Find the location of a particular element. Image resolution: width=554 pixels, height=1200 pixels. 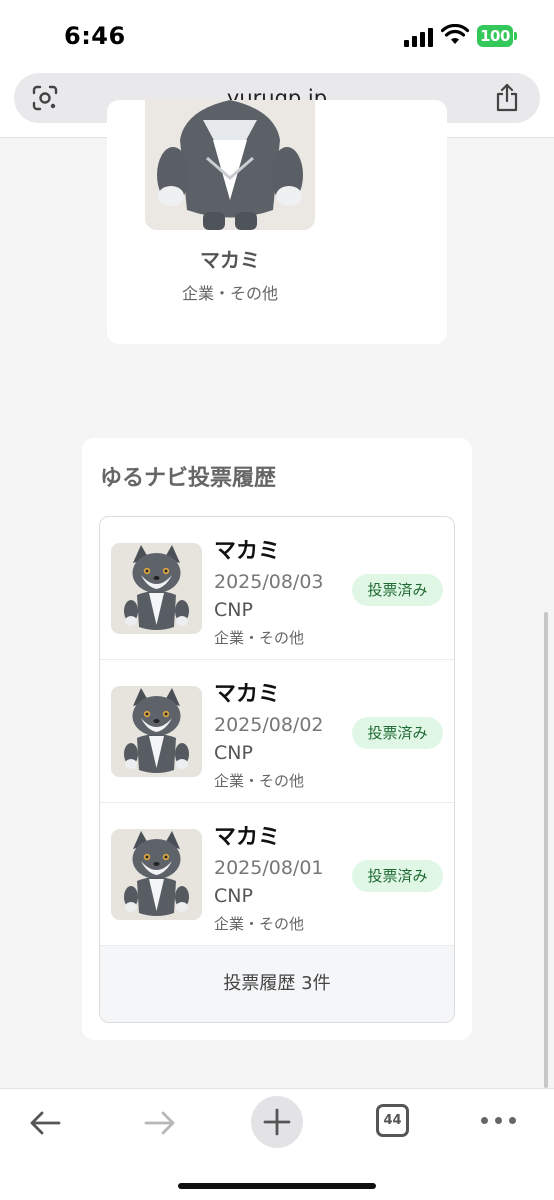

forward-arrow-icon is located at coordinates (160, 1123).